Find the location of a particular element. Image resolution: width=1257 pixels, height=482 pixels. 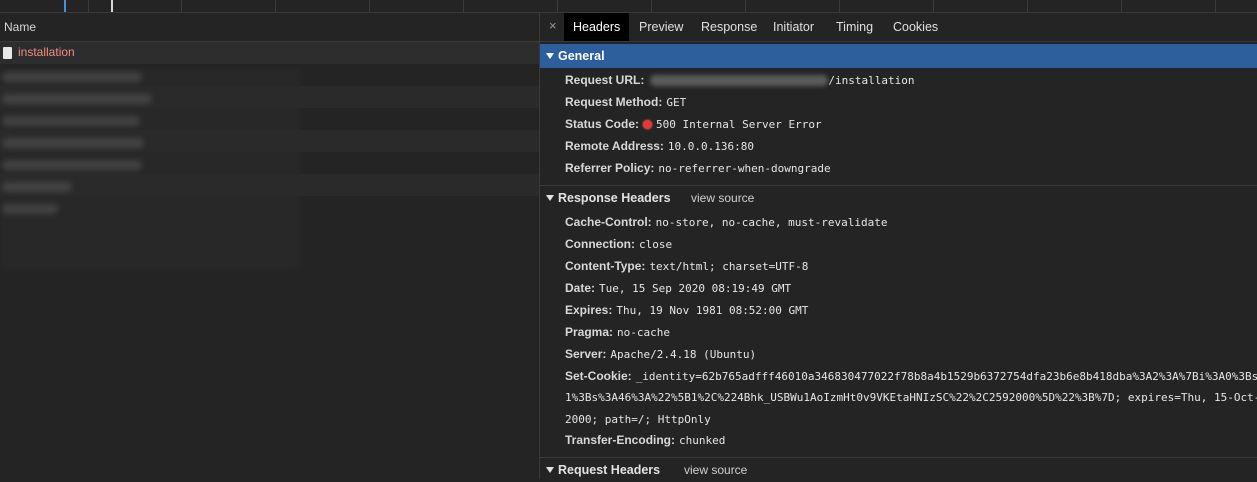

header-key: Content-Type: is located at coordinates (605, 266).